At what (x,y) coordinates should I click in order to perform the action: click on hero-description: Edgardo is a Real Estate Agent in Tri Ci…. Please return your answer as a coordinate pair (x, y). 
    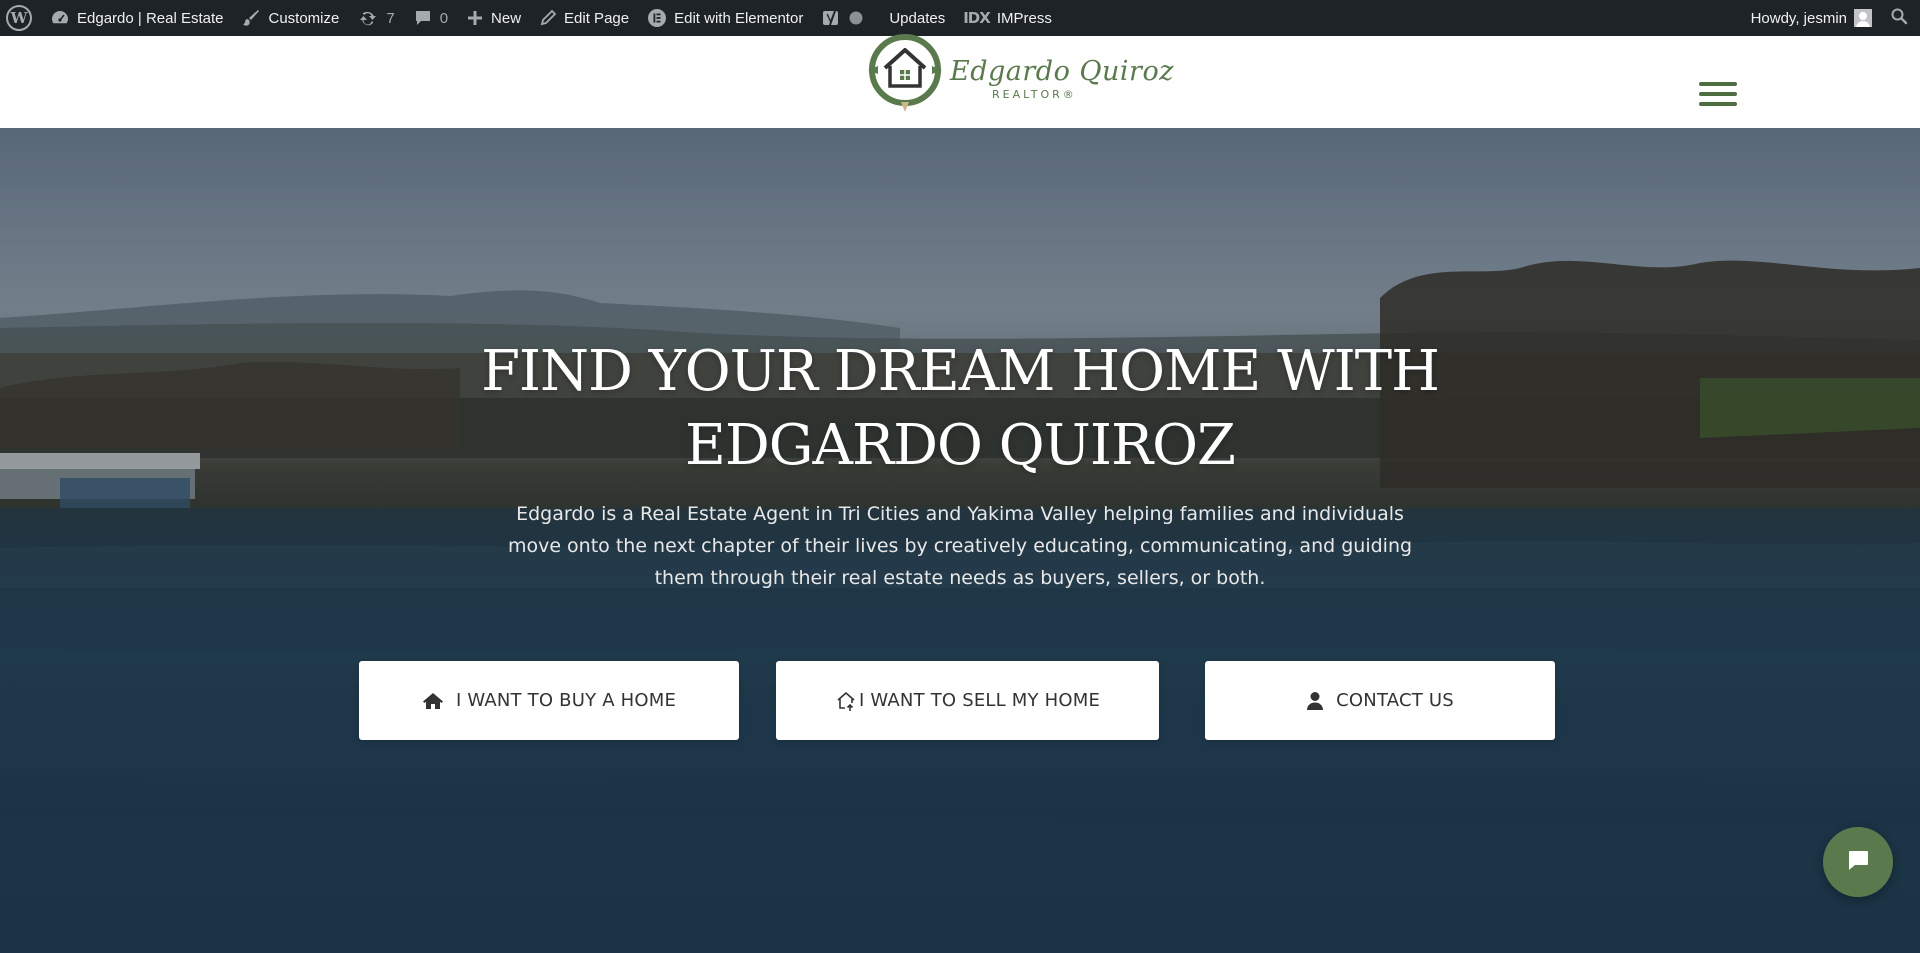
    Looking at the image, I should click on (960, 546).